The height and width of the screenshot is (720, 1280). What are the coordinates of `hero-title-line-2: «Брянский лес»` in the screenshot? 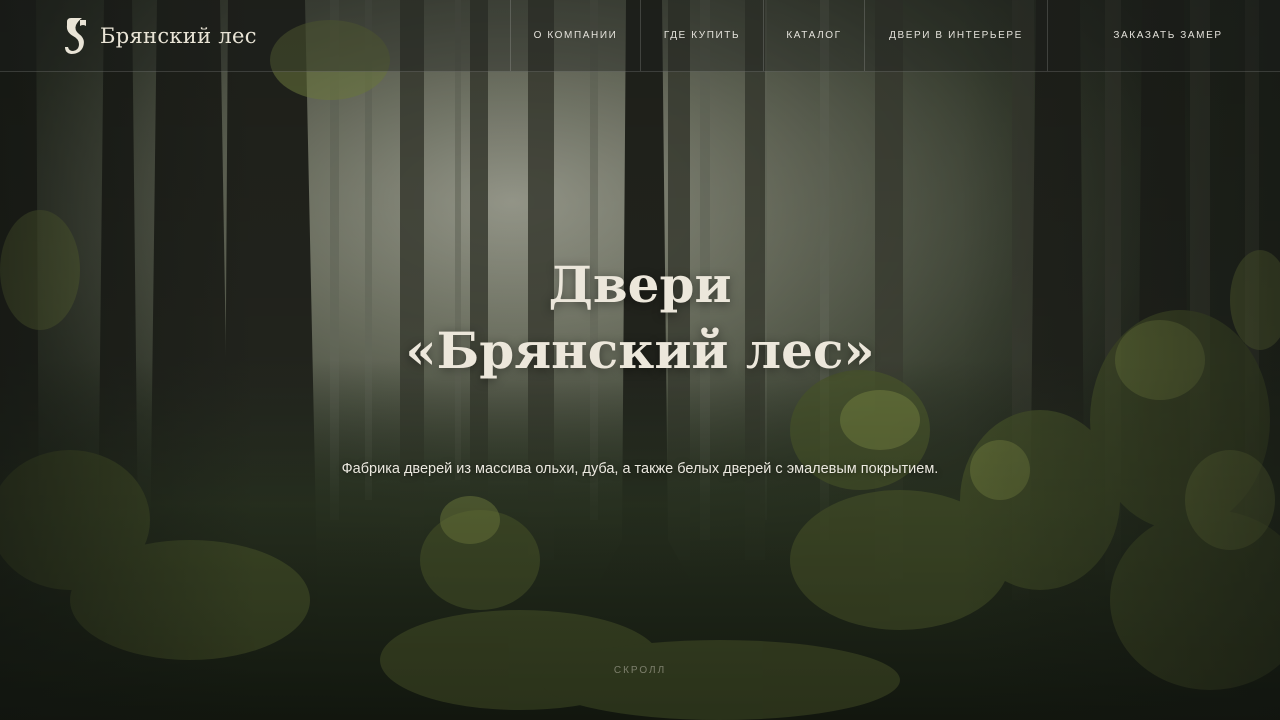 It's located at (640, 350).